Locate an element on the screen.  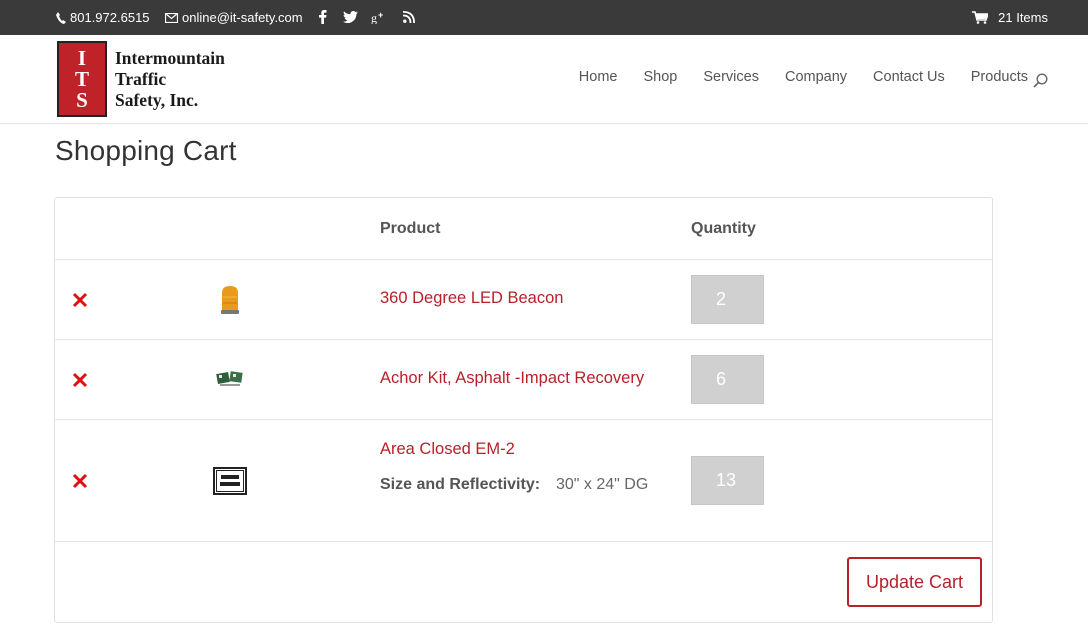
area-closed-sign-icon is located at coordinates (230, 480).